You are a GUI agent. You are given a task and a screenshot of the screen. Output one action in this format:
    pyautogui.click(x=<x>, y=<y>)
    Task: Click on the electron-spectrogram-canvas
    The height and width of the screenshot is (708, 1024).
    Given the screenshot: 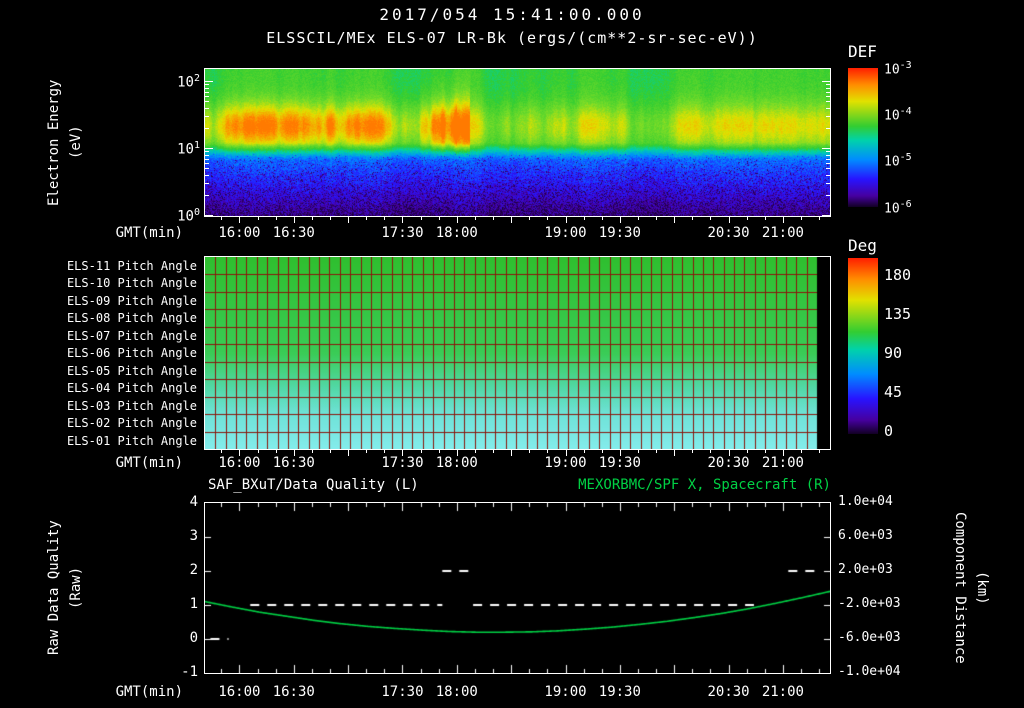 What is the action you would take?
    pyautogui.click(x=517, y=142)
    